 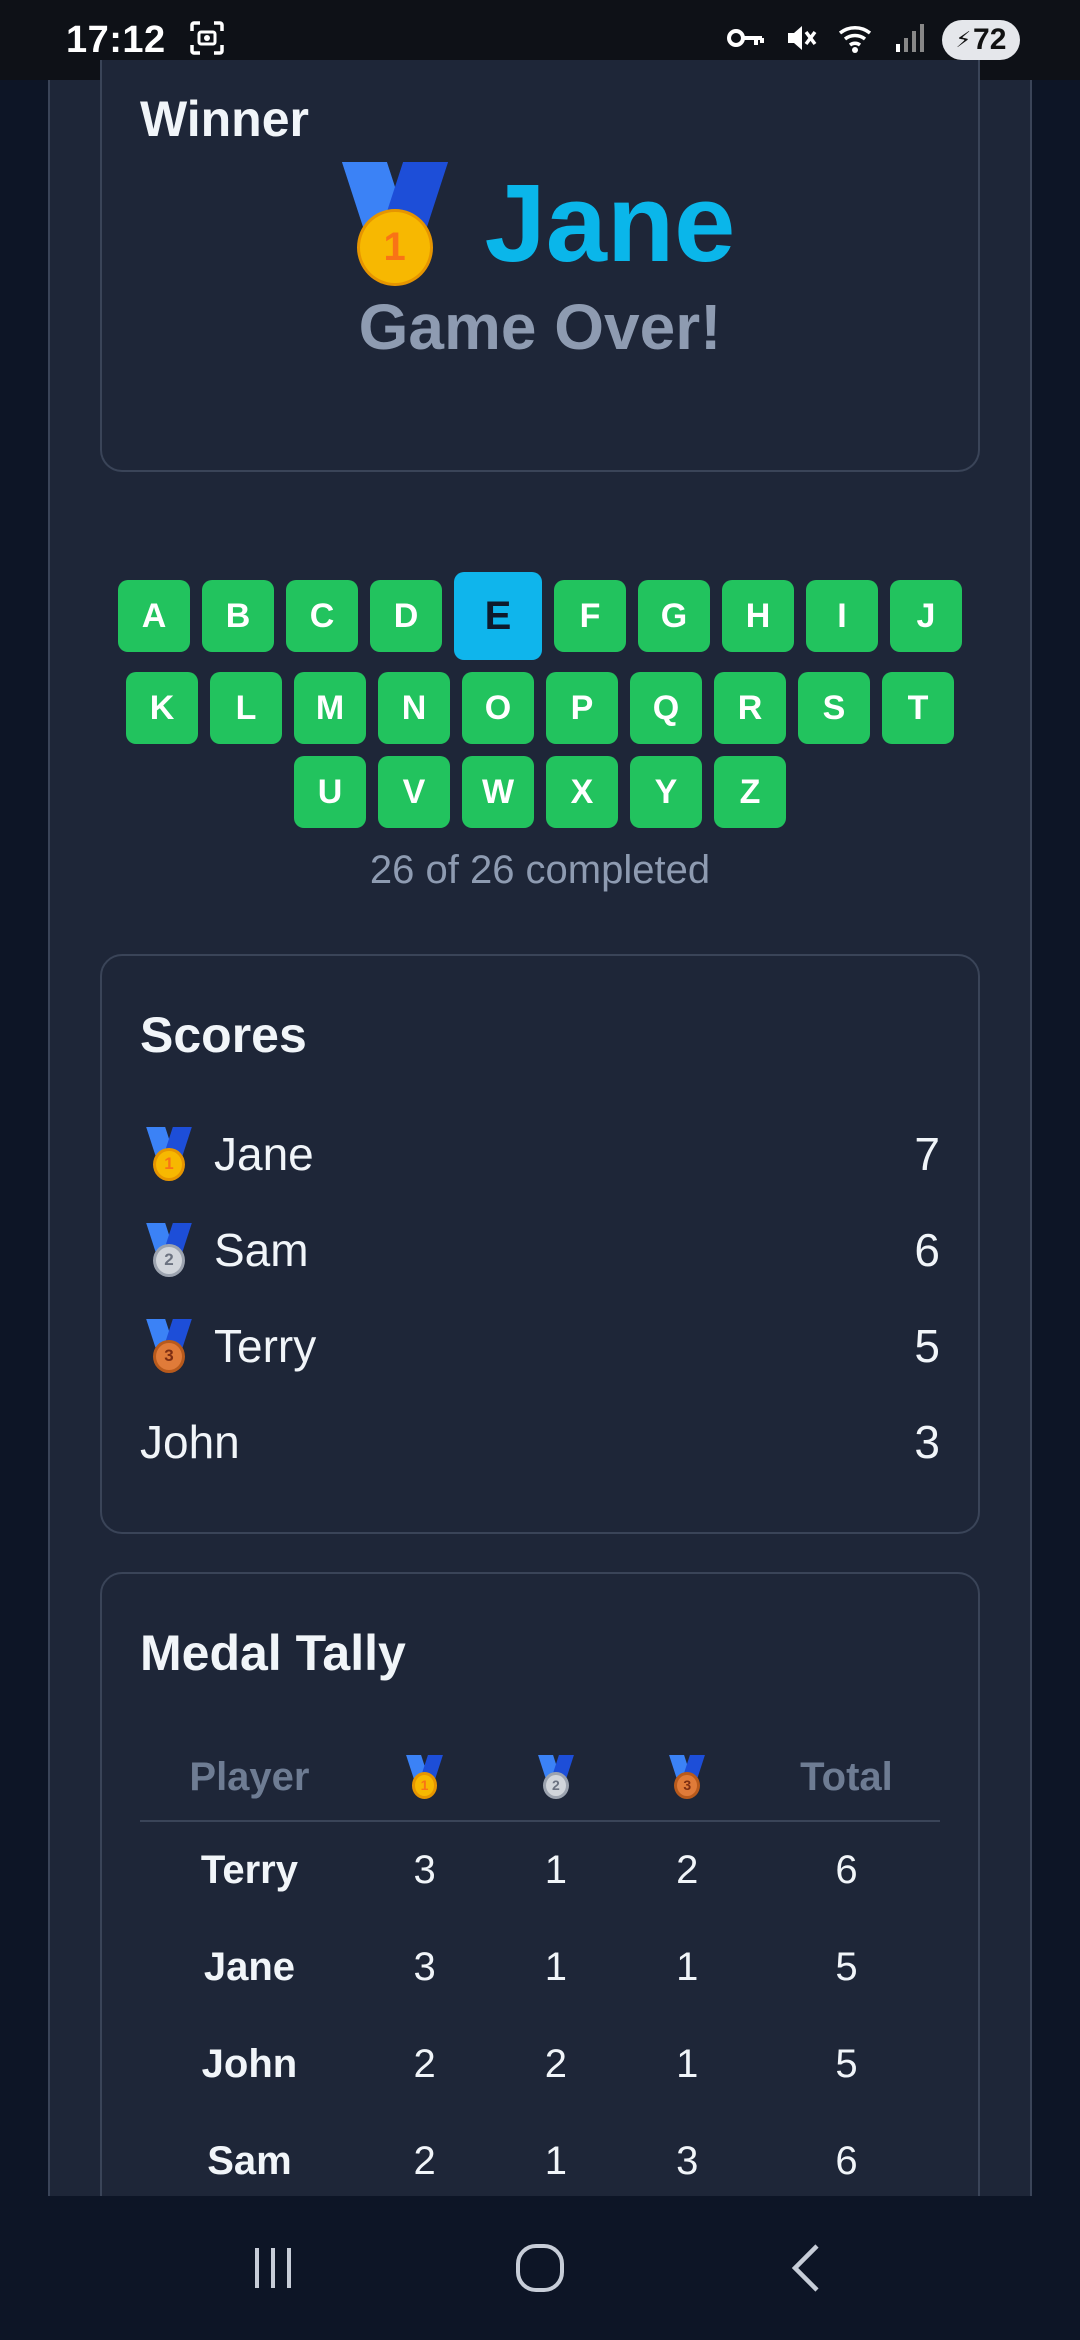 What do you see at coordinates (674, 616) in the screenshot?
I see `letter-tile: G` at bounding box center [674, 616].